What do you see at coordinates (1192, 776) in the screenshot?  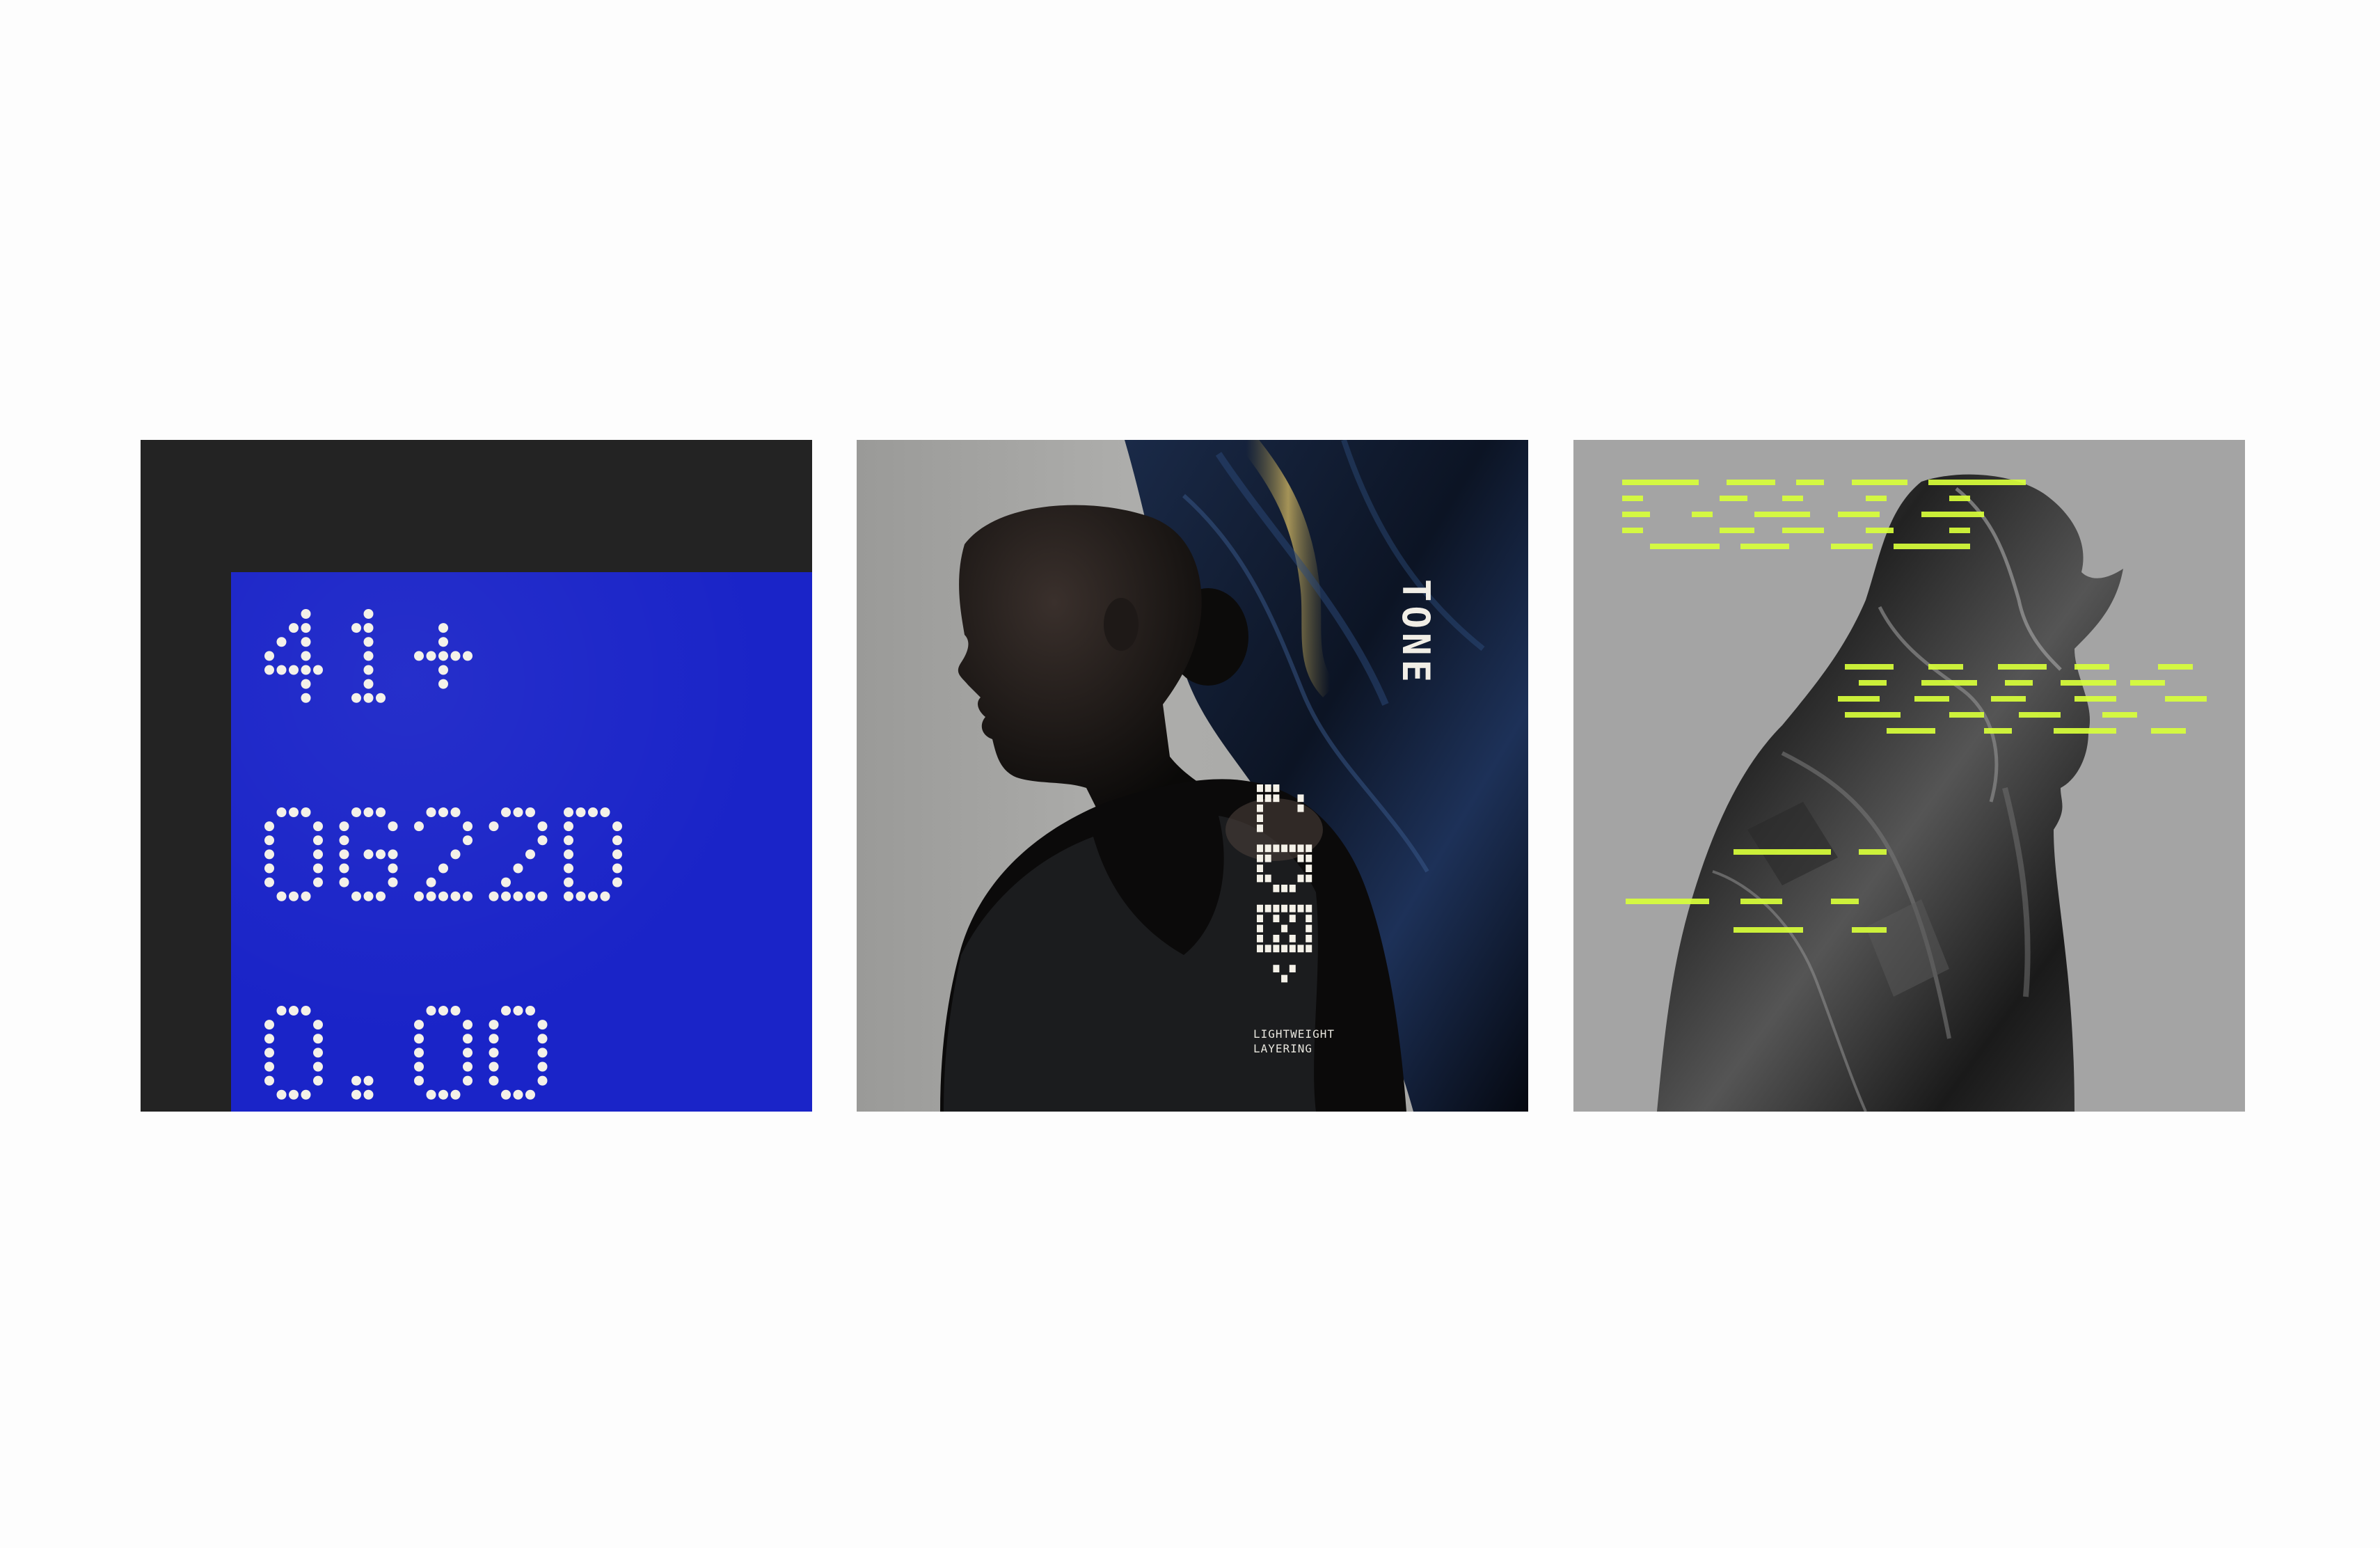 I see `athlete-poster: TONE LIGHTWEIGHT LAYERING` at bounding box center [1192, 776].